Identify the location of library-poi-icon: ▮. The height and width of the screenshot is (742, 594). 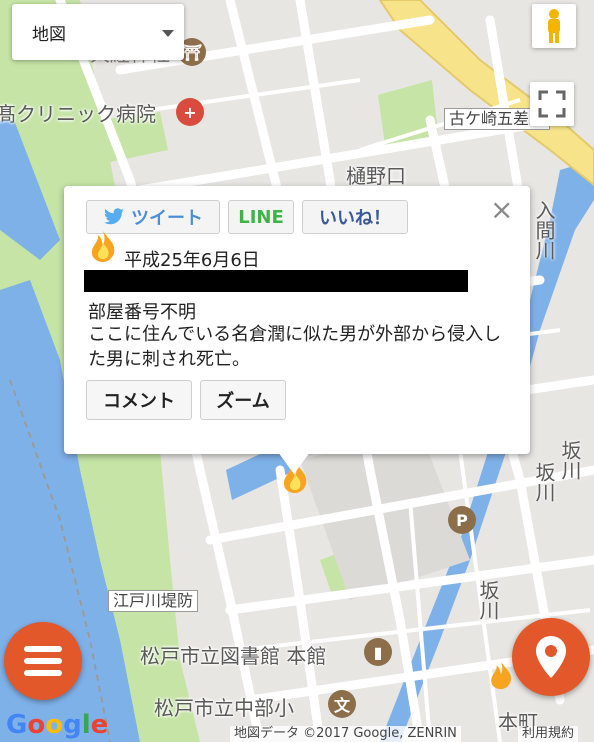
(378, 652).